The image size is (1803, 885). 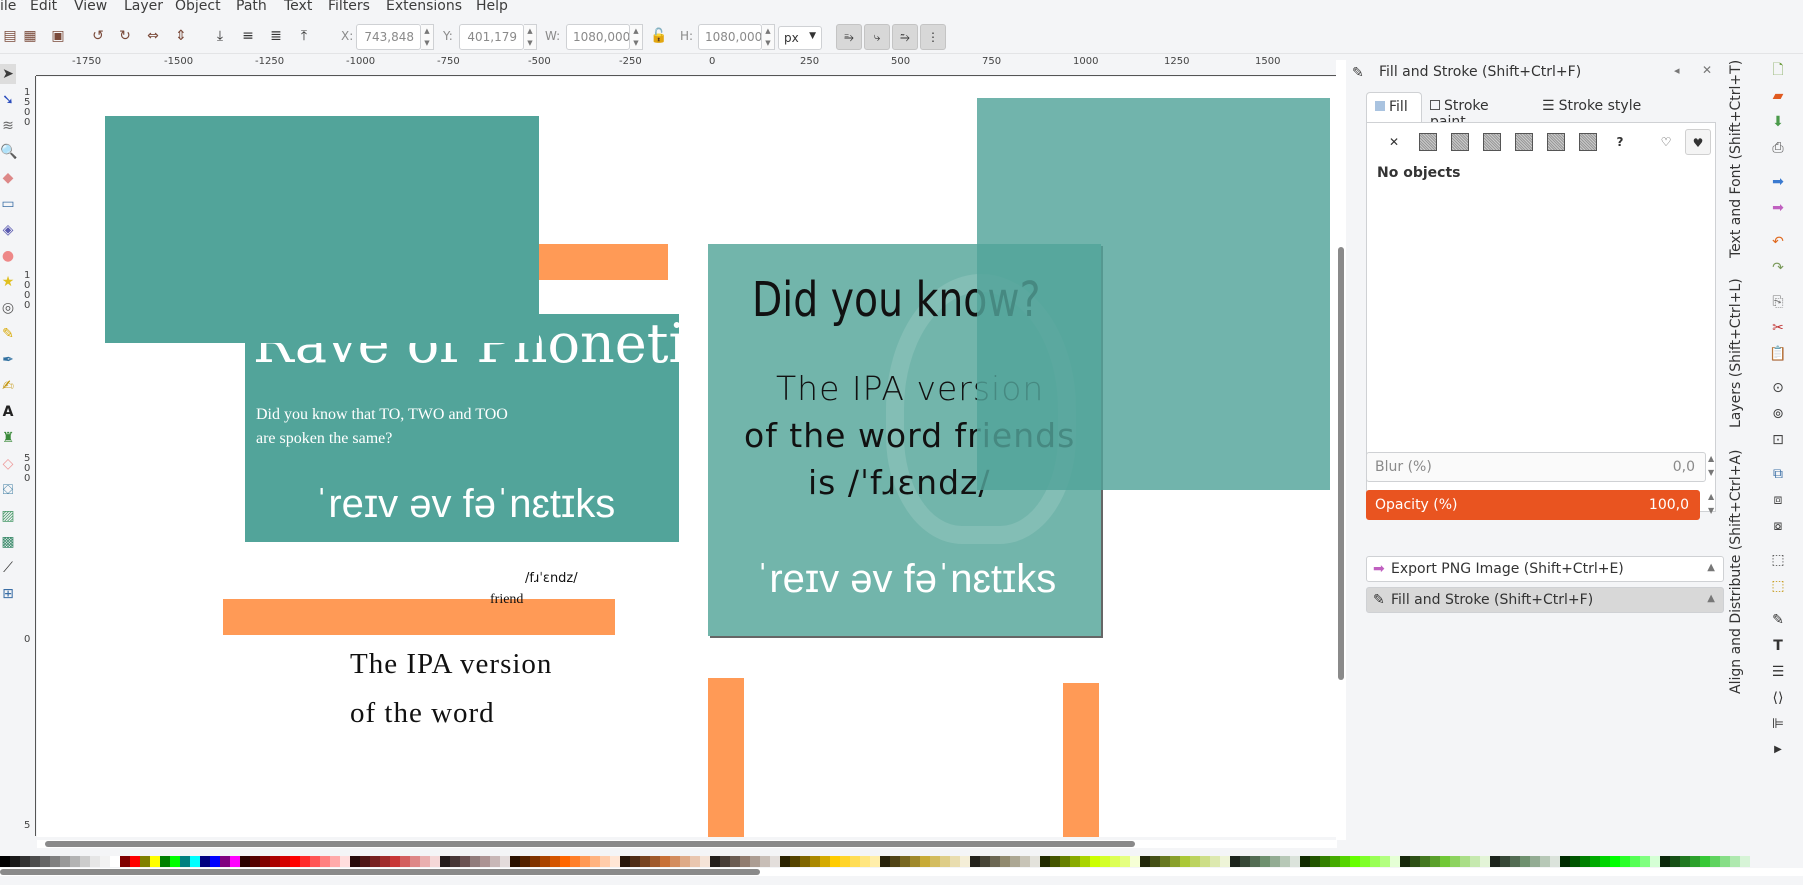 I want to click on spray-tool-icon: ♜, so click(x=8, y=438).